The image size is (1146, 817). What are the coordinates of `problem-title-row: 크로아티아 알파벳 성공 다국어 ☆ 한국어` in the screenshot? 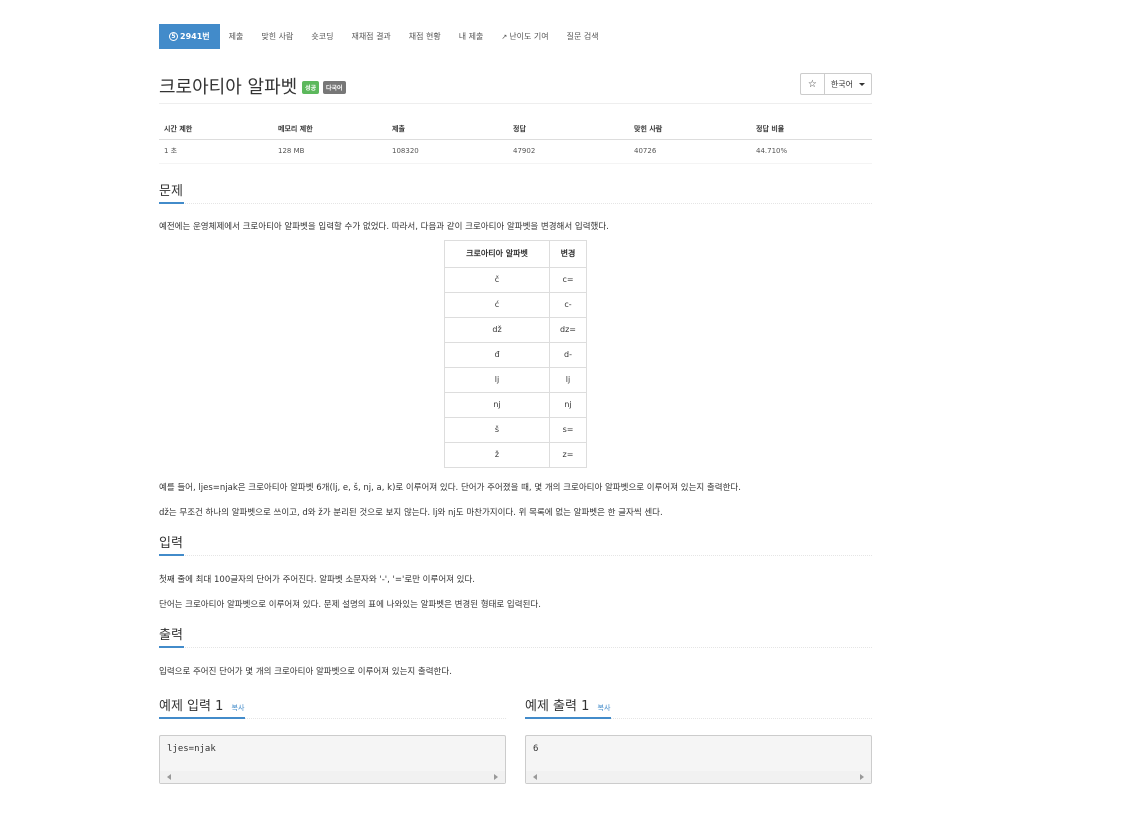 It's located at (515, 88).